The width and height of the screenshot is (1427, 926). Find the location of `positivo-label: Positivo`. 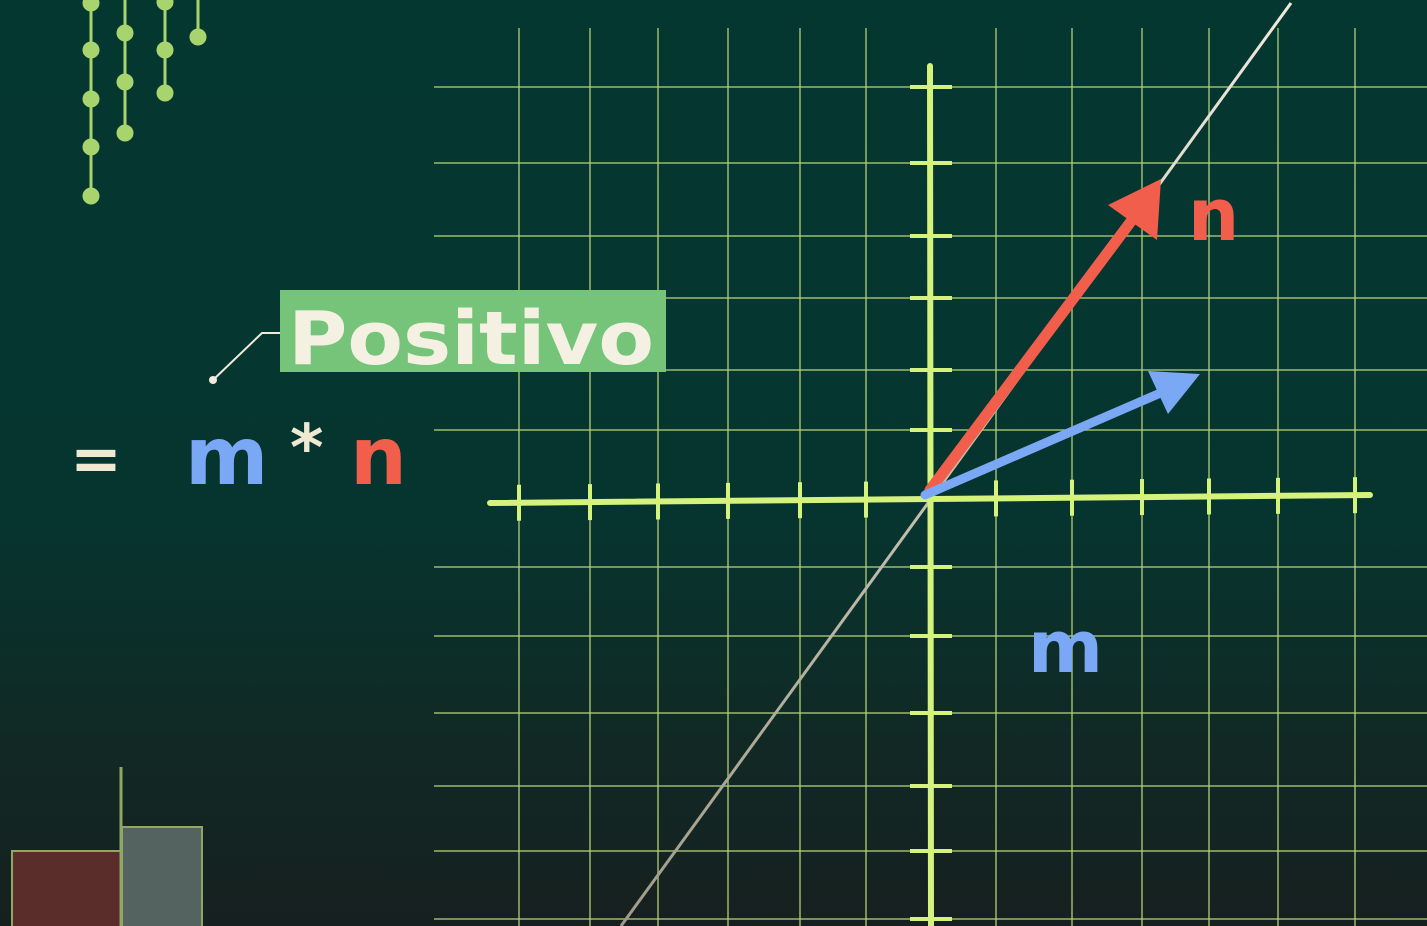

positivo-label: Positivo is located at coordinates (471, 339).